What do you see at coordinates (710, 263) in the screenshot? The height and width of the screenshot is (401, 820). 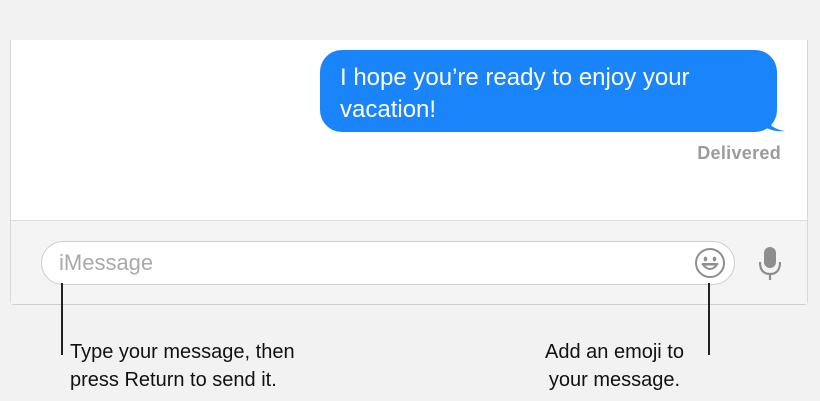 I see `emoji-smiley-icon` at bounding box center [710, 263].